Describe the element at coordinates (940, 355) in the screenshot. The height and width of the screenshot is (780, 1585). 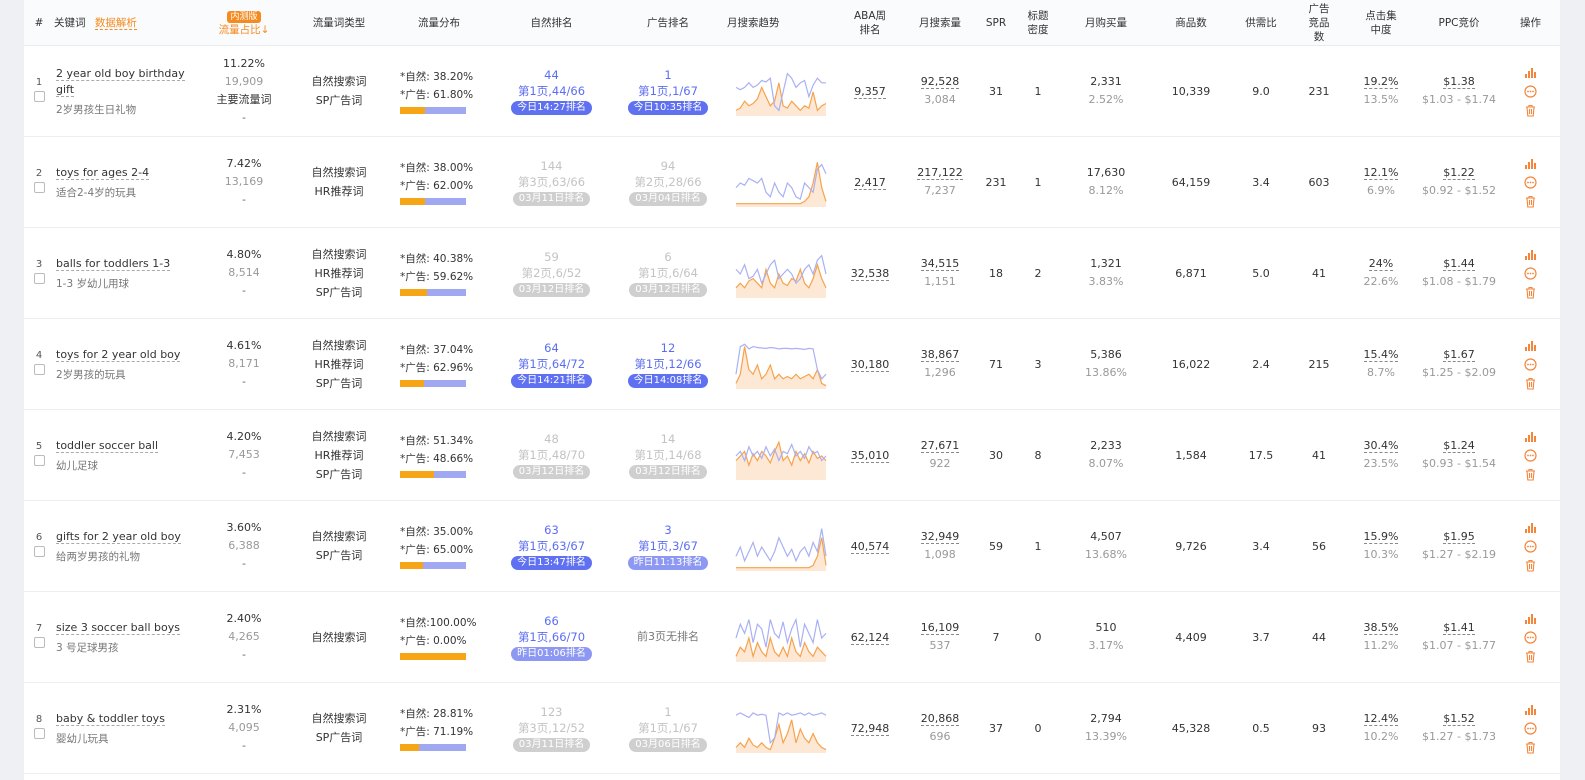
I see `search-volume: 38,867` at that location.